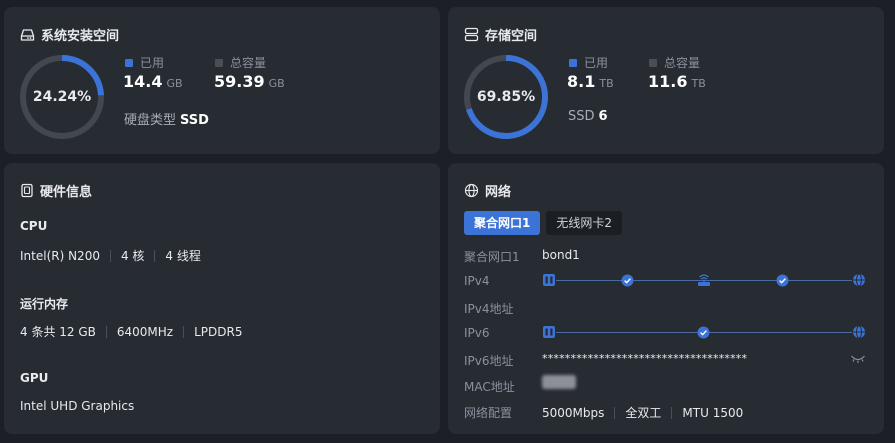 The width and height of the screenshot is (895, 443). What do you see at coordinates (27, 190) in the screenshot?
I see `device-icon` at bounding box center [27, 190].